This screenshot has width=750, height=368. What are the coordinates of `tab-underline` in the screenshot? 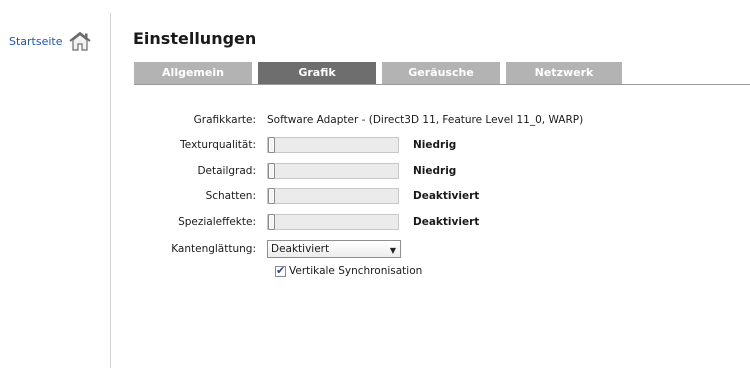 It's located at (442, 84).